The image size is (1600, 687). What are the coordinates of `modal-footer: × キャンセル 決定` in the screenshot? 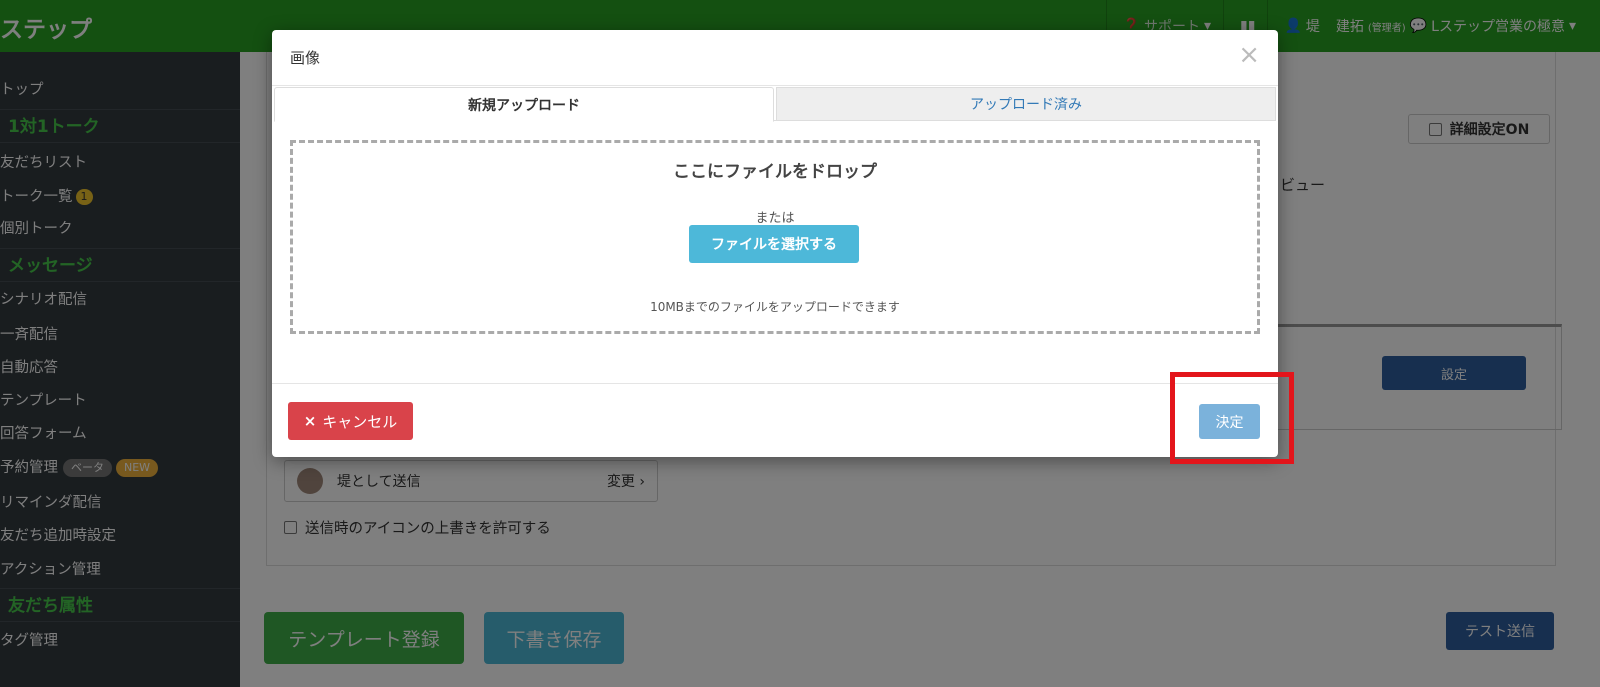 It's located at (775, 420).